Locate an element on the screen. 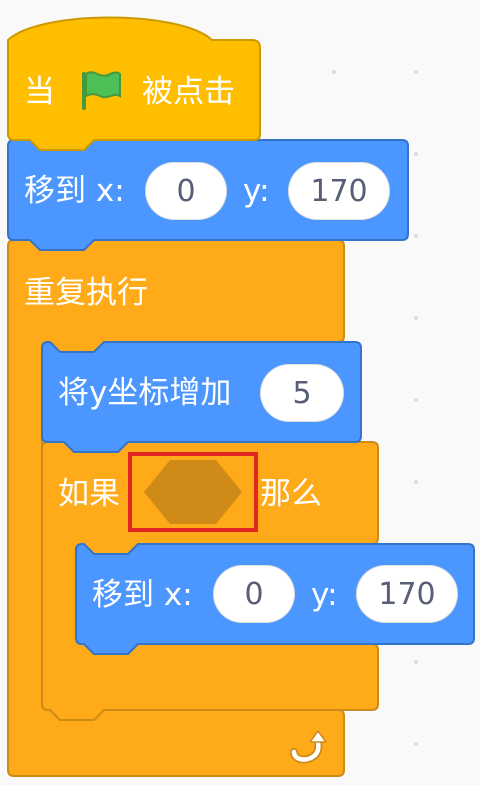 The height and width of the screenshot is (785, 480). hat-prefix-label: 当 is located at coordinates (39, 92).